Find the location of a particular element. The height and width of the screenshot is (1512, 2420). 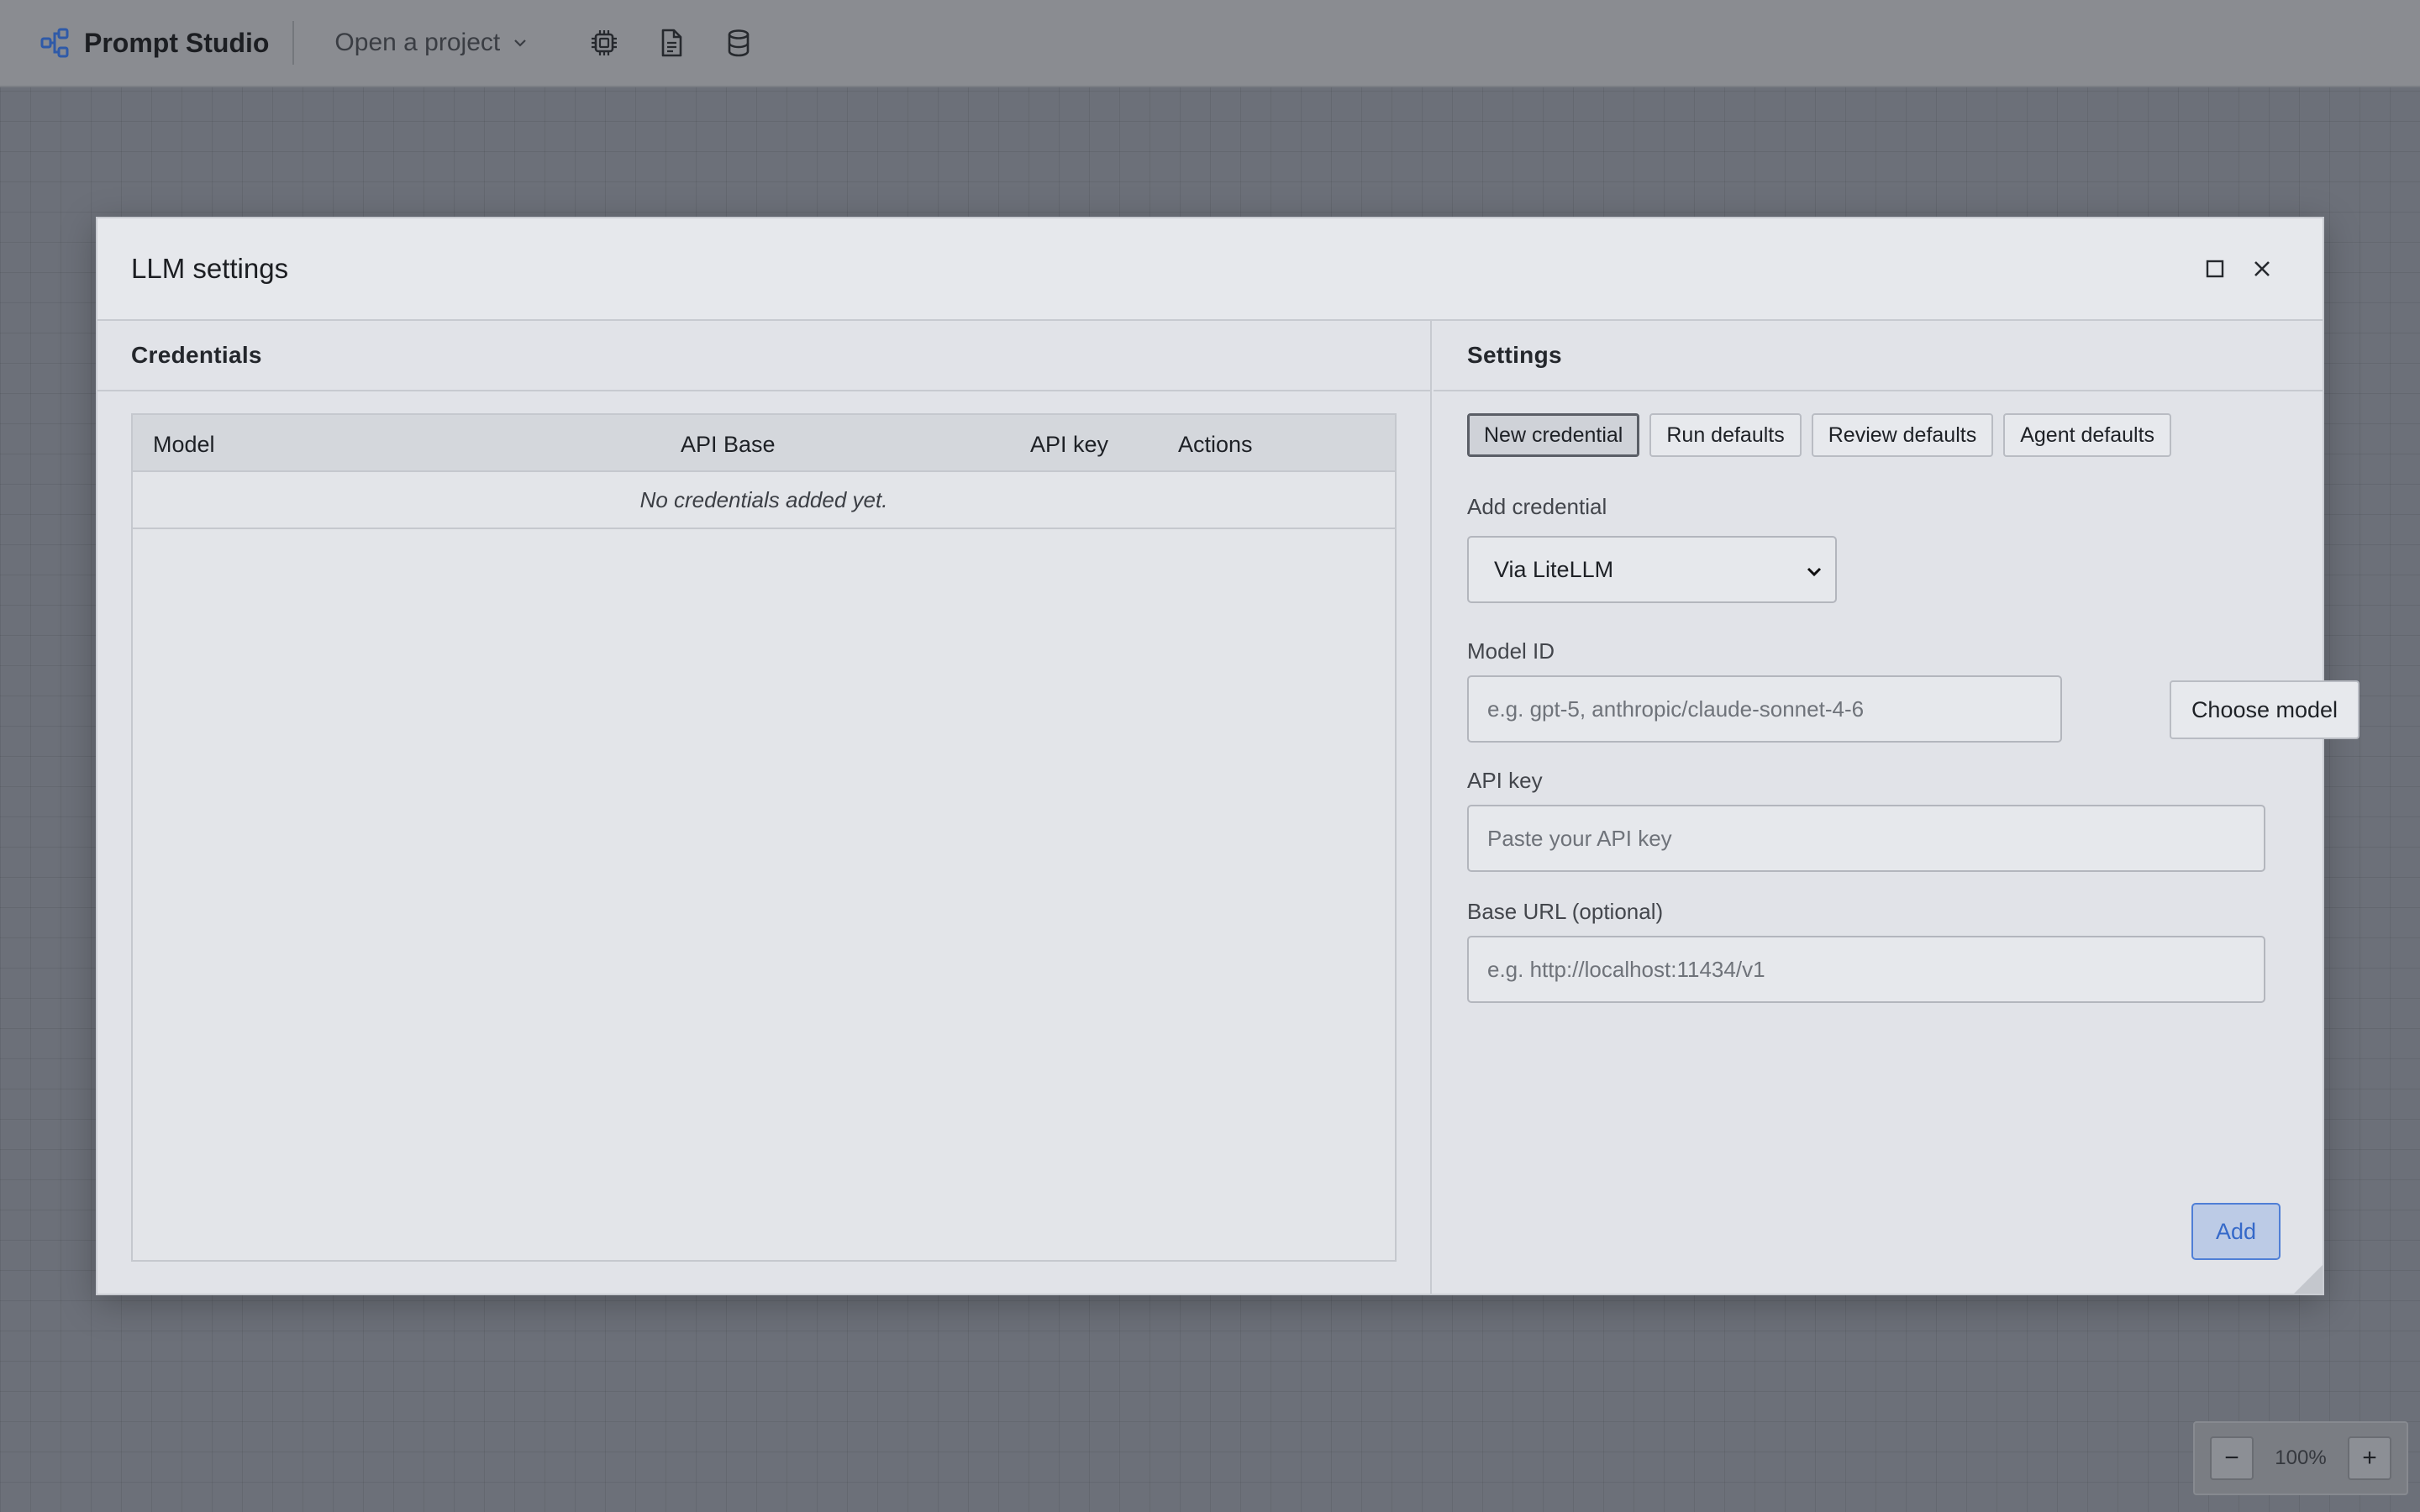

chip-icon is located at coordinates (605, 42).